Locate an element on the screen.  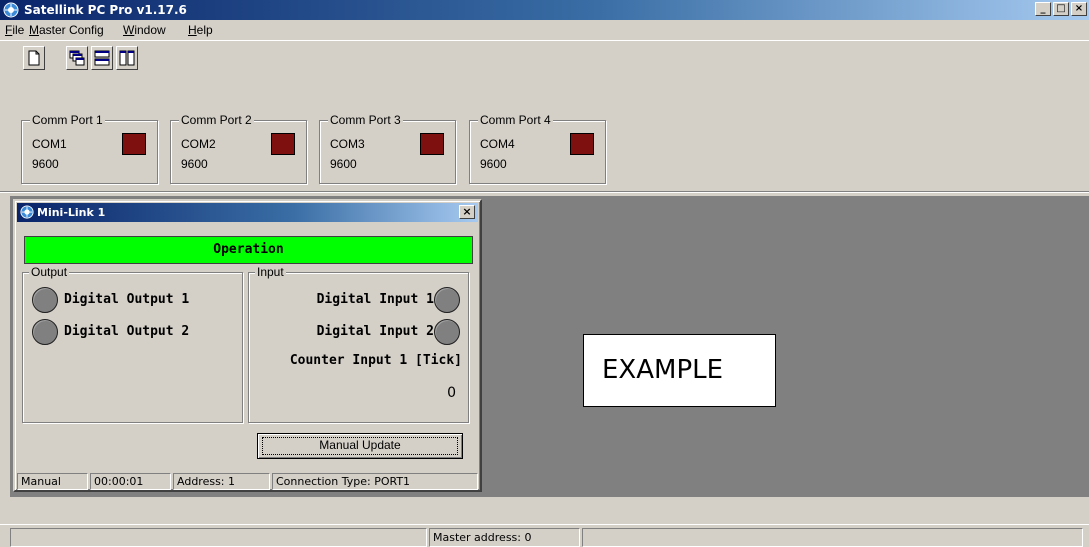
menu-help-label: elp is located at coordinates (204, 30).